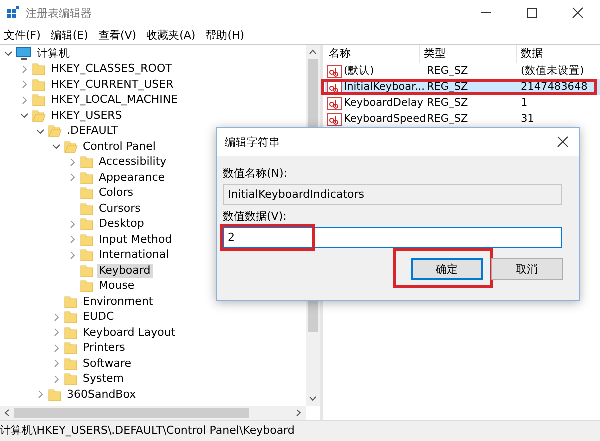 Image resolution: width=600 pixels, height=441 pixels. What do you see at coordinates (104, 348) in the screenshot?
I see `tree-item: Printers` at bounding box center [104, 348].